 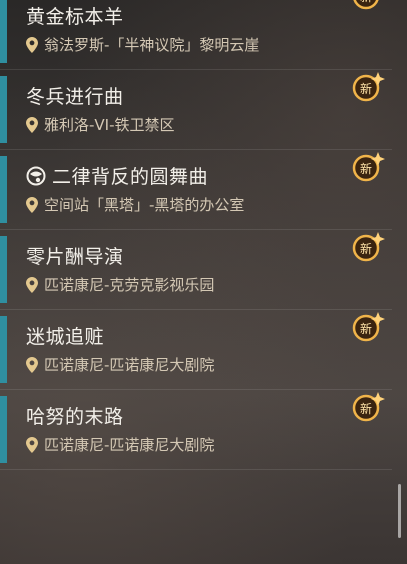 What do you see at coordinates (75, 417) in the screenshot?
I see `quest-title: 哈努的末路` at bounding box center [75, 417].